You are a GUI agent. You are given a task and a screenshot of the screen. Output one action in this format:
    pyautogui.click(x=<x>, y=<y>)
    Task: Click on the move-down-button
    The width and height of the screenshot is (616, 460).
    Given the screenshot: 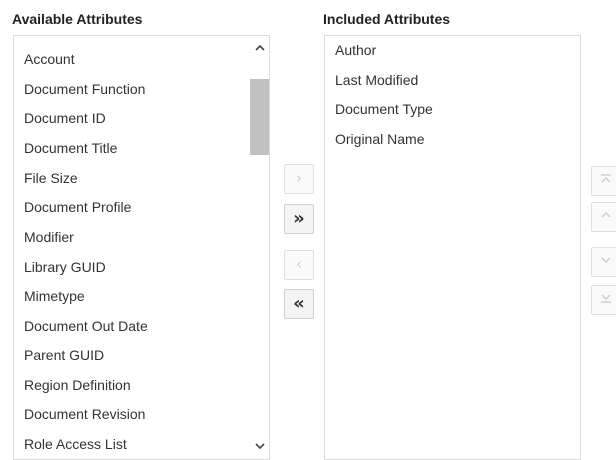 What is the action you would take?
    pyautogui.click(x=603, y=262)
    